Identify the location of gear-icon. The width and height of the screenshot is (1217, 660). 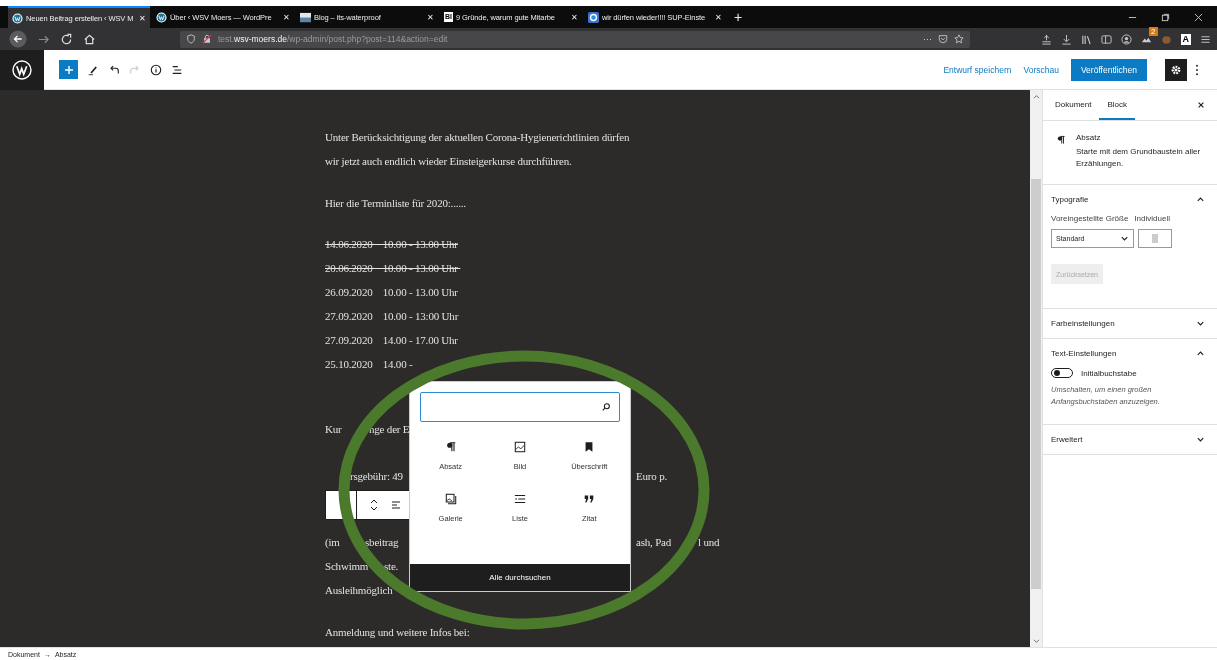
(1176, 69).